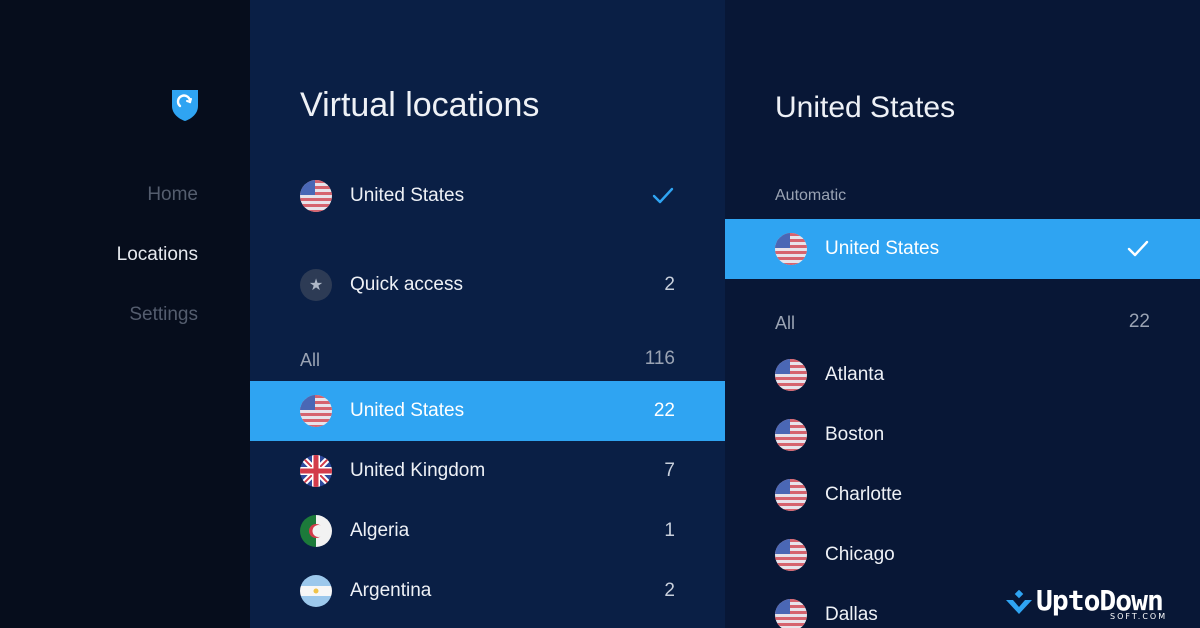 The width and height of the screenshot is (1200, 628). What do you see at coordinates (785, 323) in the screenshot?
I see `all-cities-label: All` at bounding box center [785, 323].